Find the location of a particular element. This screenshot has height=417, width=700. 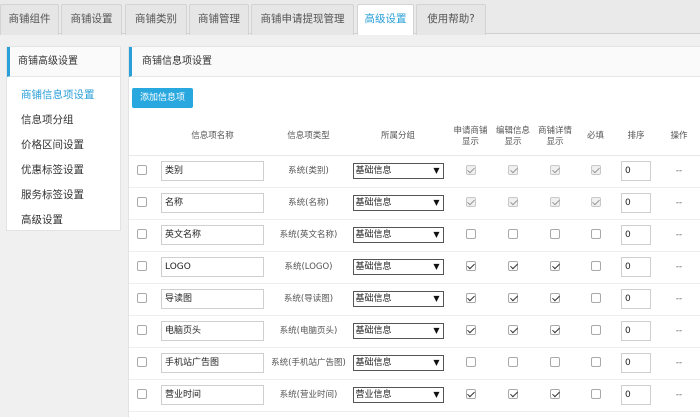

sidebar-item-discount-tags: 优惠标签设置 is located at coordinates (63, 170).